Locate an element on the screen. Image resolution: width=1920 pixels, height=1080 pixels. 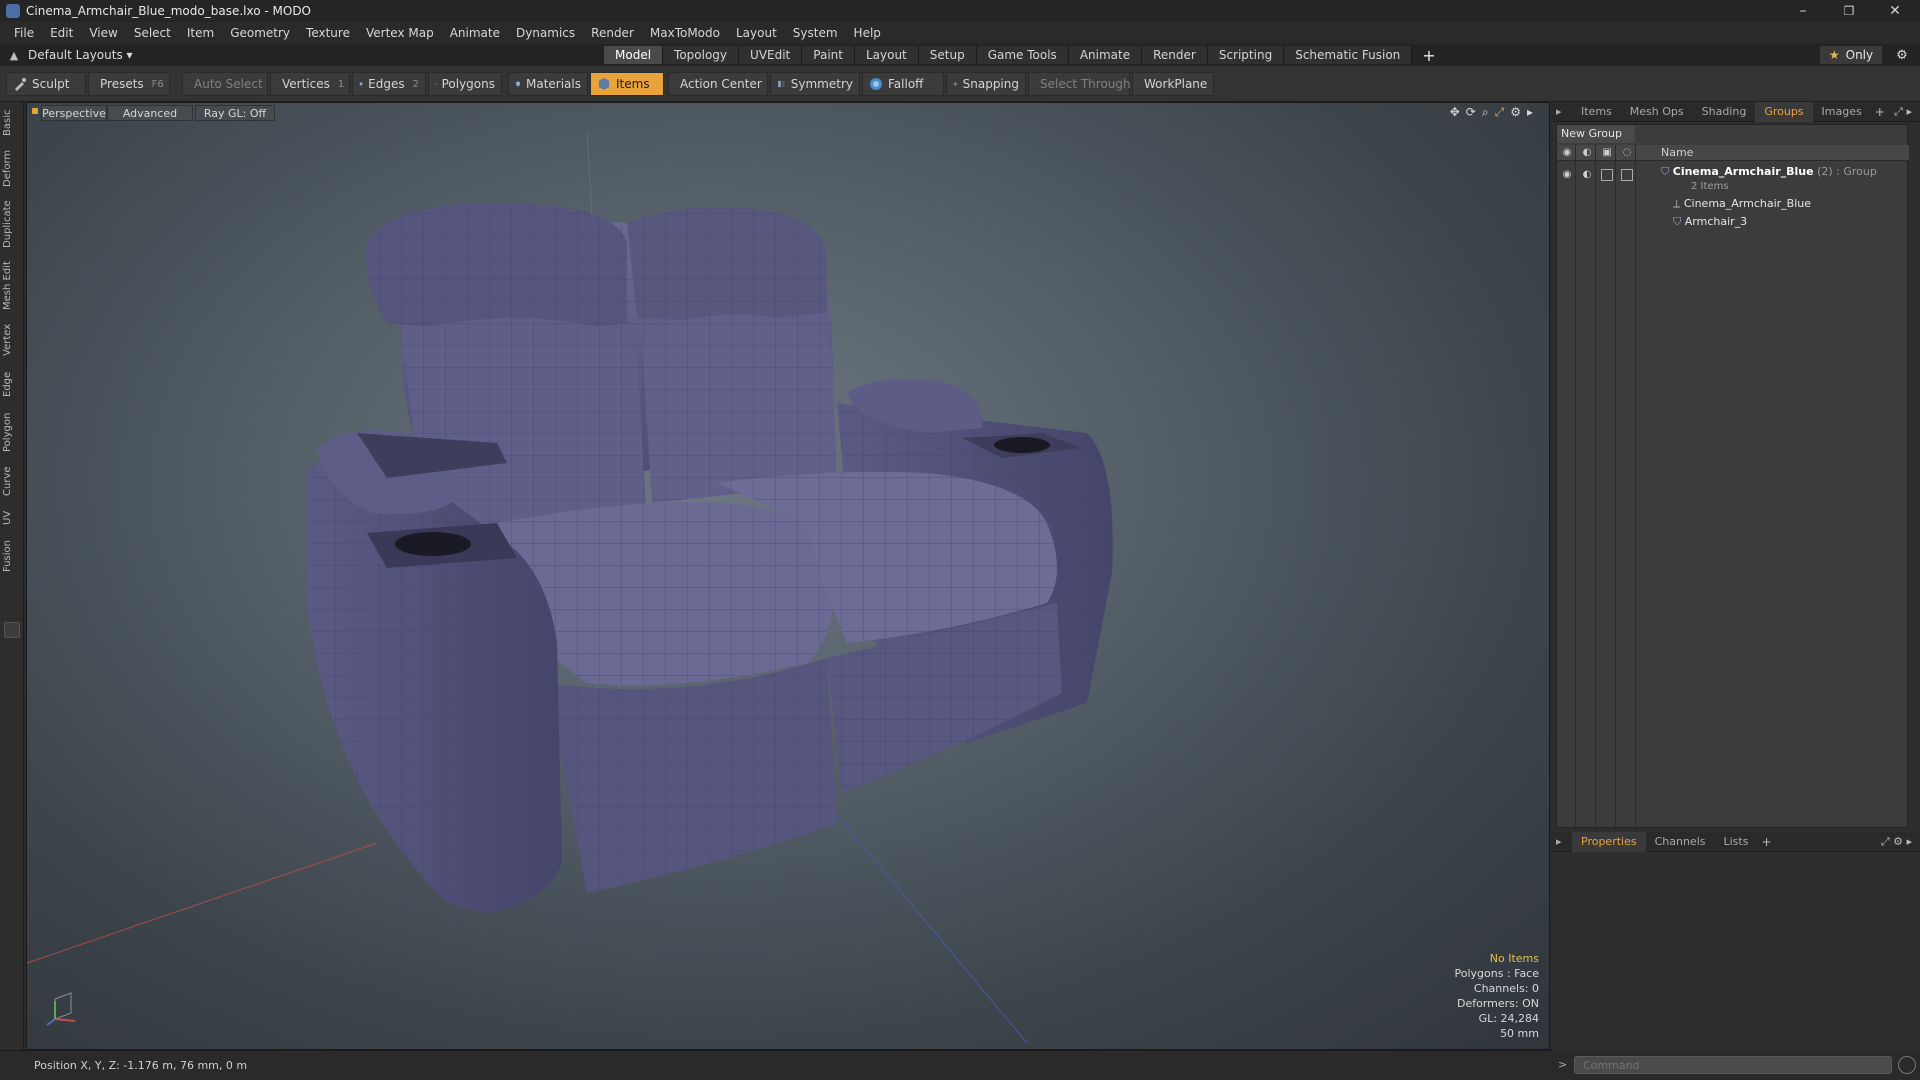
tab-model: Model is located at coordinates (634, 55).